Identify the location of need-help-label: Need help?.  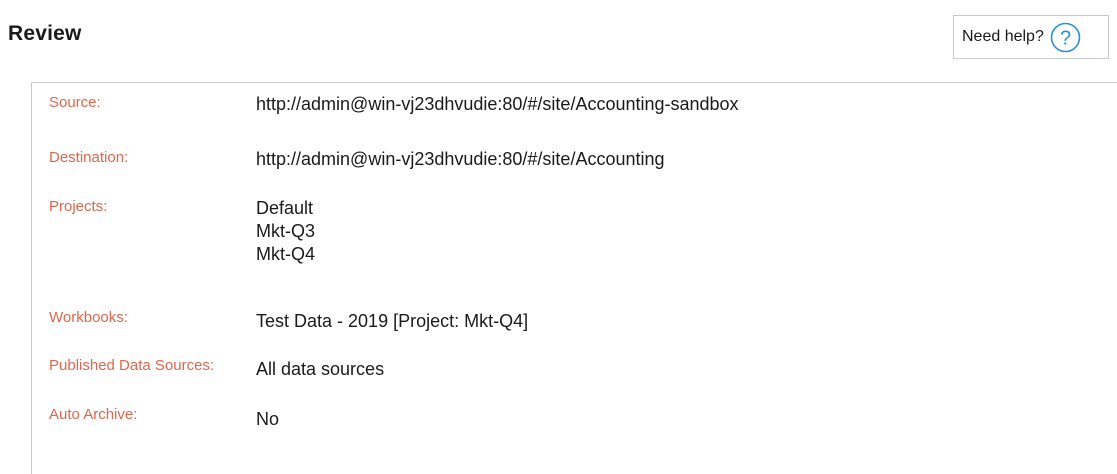
(1003, 36).